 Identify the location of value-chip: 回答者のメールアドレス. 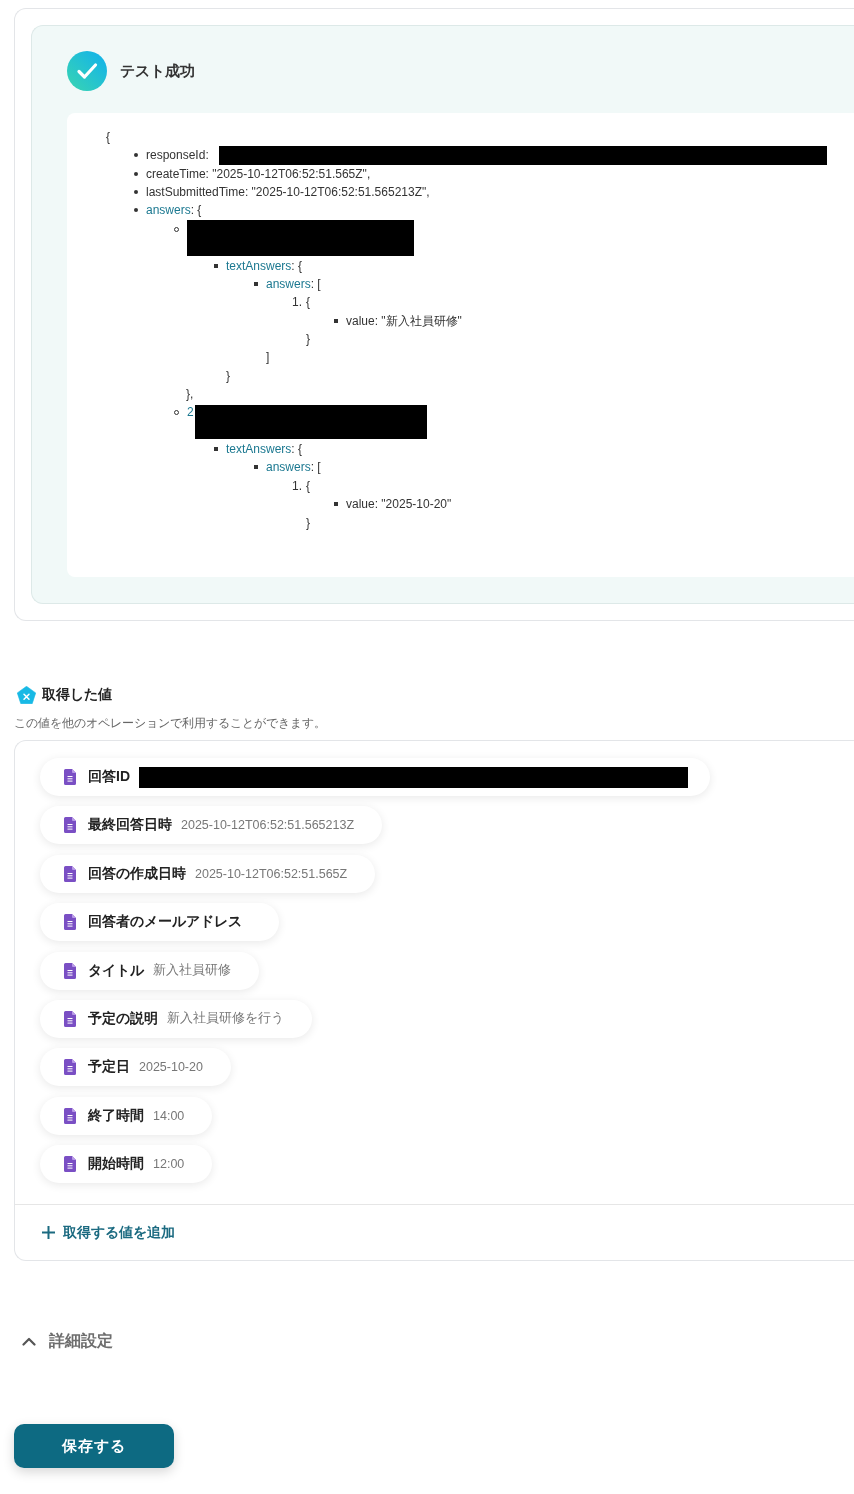
(159, 922).